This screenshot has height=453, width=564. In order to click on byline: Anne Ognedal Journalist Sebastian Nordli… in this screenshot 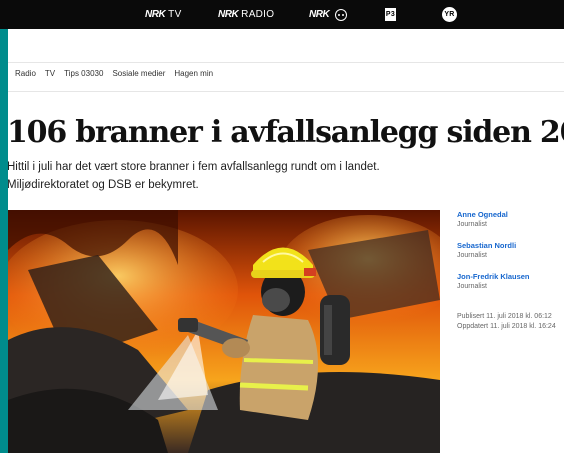, I will do `click(509, 256)`.